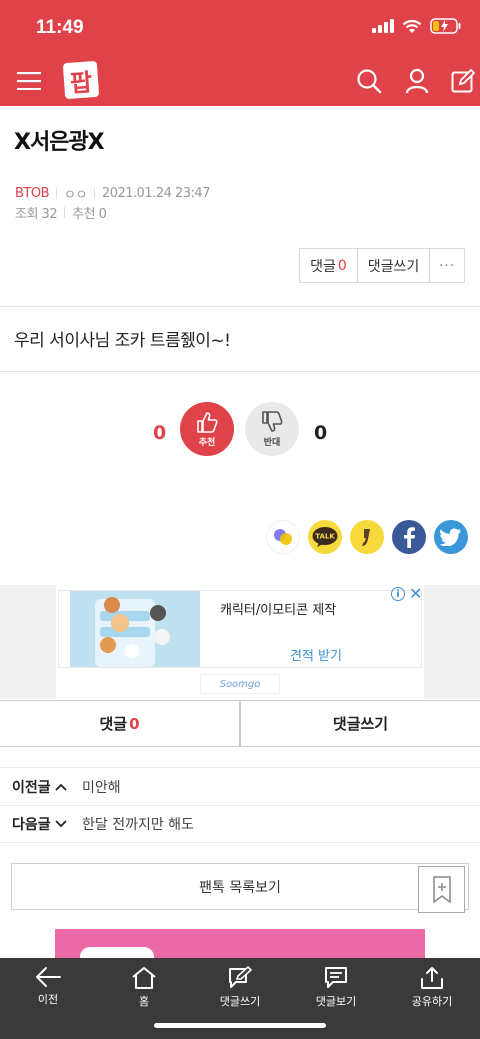  Describe the element at coordinates (383, 26) in the screenshot. I see `signal-icon` at that location.